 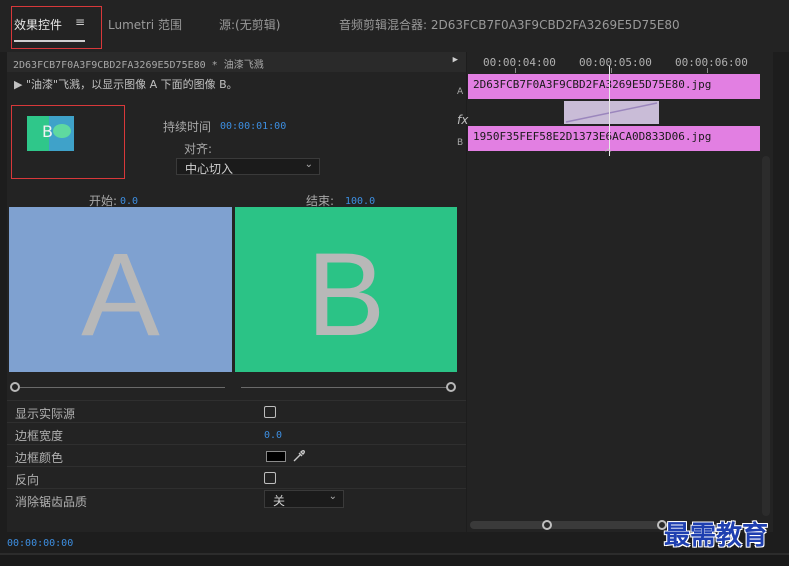 What do you see at coordinates (711, 62) in the screenshot?
I see `ruler-label-3: 00:00:06:00` at bounding box center [711, 62].